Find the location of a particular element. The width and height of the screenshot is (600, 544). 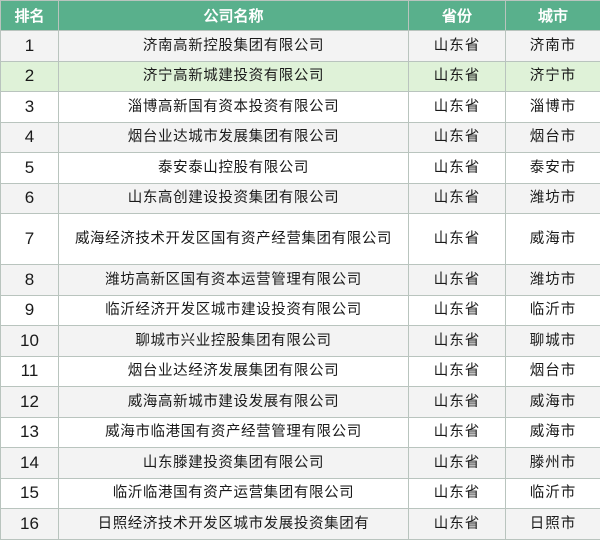

rank-cell: 16 is located at coordinates (29, 524).